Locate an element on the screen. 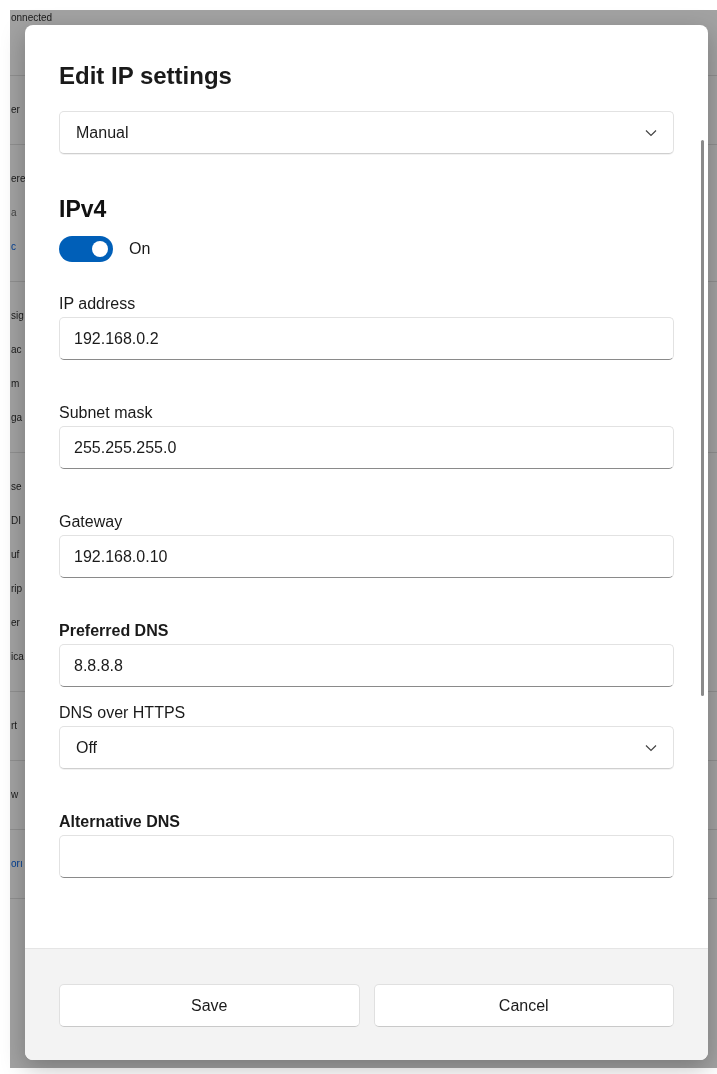  section-heading: IPv4 is located at coordinates (83, 209).